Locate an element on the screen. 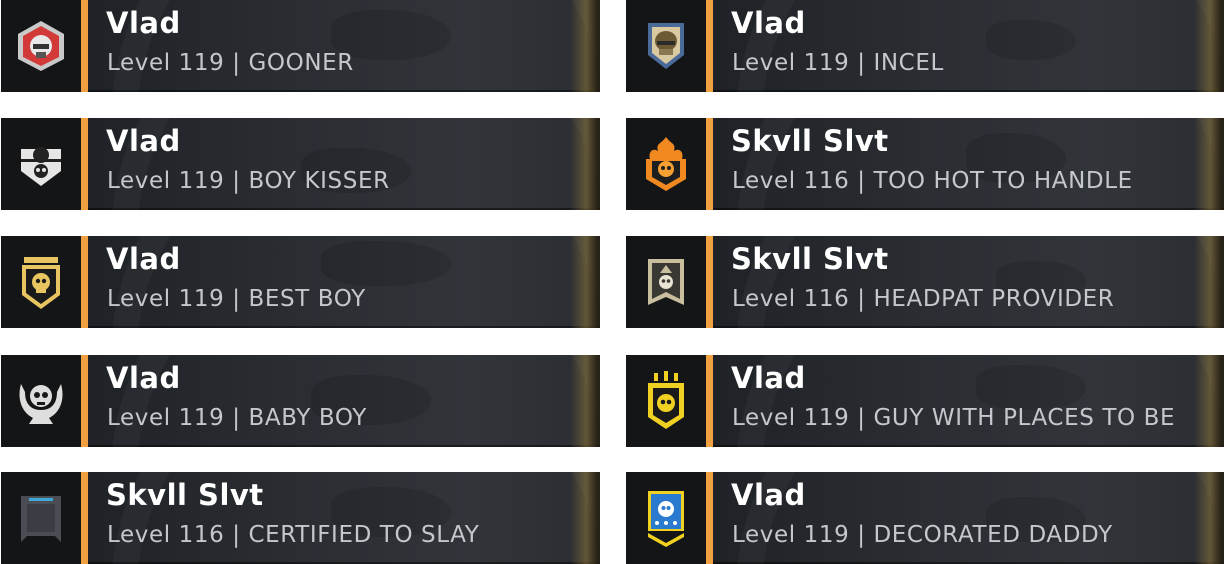 Image resolution: width=1224 pixels, height=564 pixels. tan-skull-banner-emblem-icon is located at coordinates (666, 282).